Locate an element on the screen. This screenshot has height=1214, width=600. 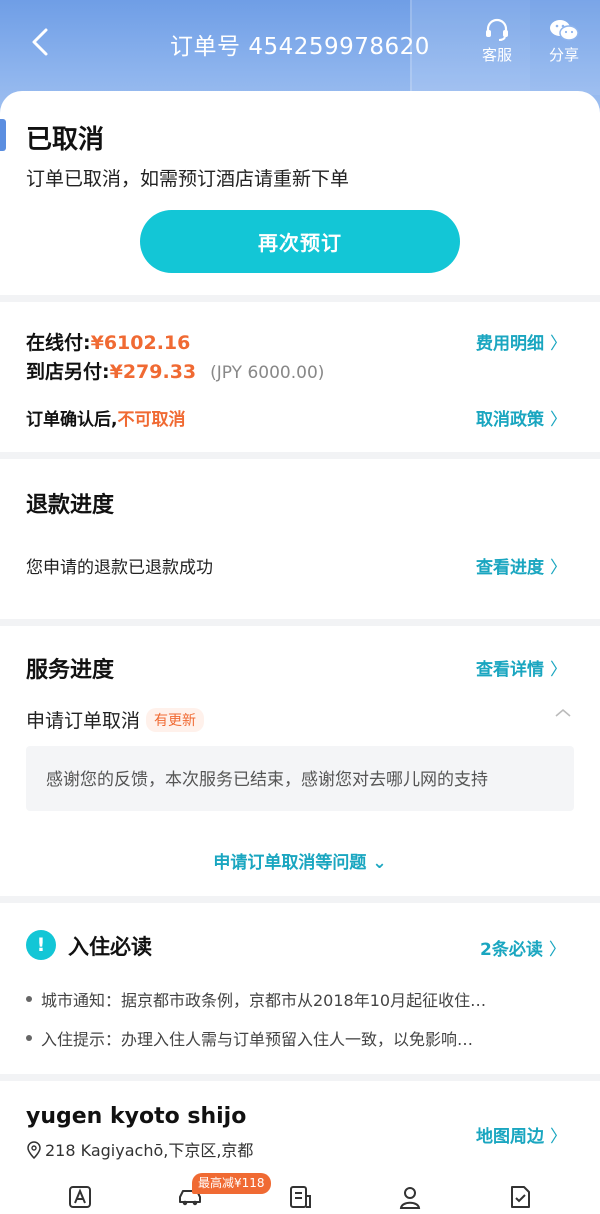
refund-description: 您申请的退款已退款成功 is located at coordinates (119, 568).